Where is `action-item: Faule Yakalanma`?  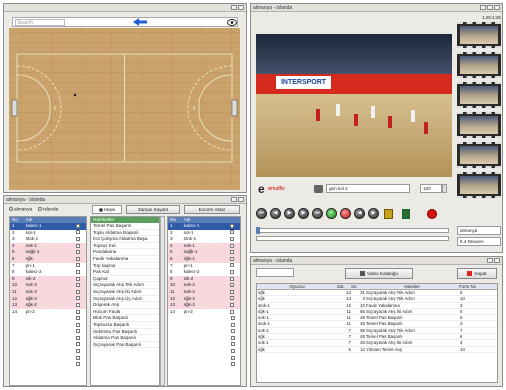
action-item: Faule Yakalanma is located at coordinates (125, 259).